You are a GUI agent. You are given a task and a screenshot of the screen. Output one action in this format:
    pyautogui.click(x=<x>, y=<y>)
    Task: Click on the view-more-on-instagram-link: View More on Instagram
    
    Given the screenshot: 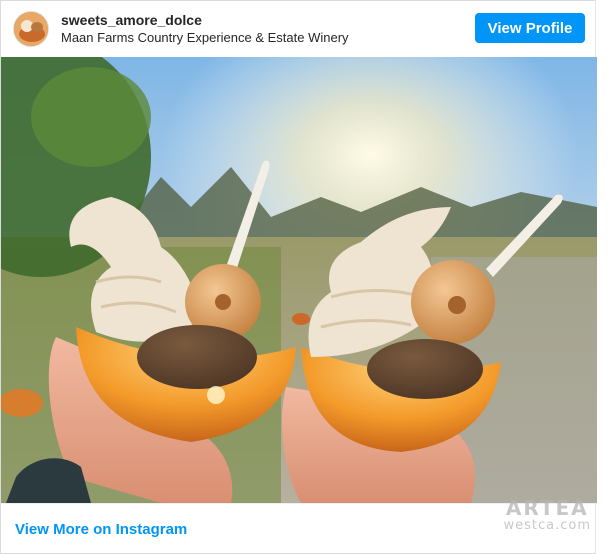 What is the action you would take?
    pyautogui.click(x=101, y=529)
    